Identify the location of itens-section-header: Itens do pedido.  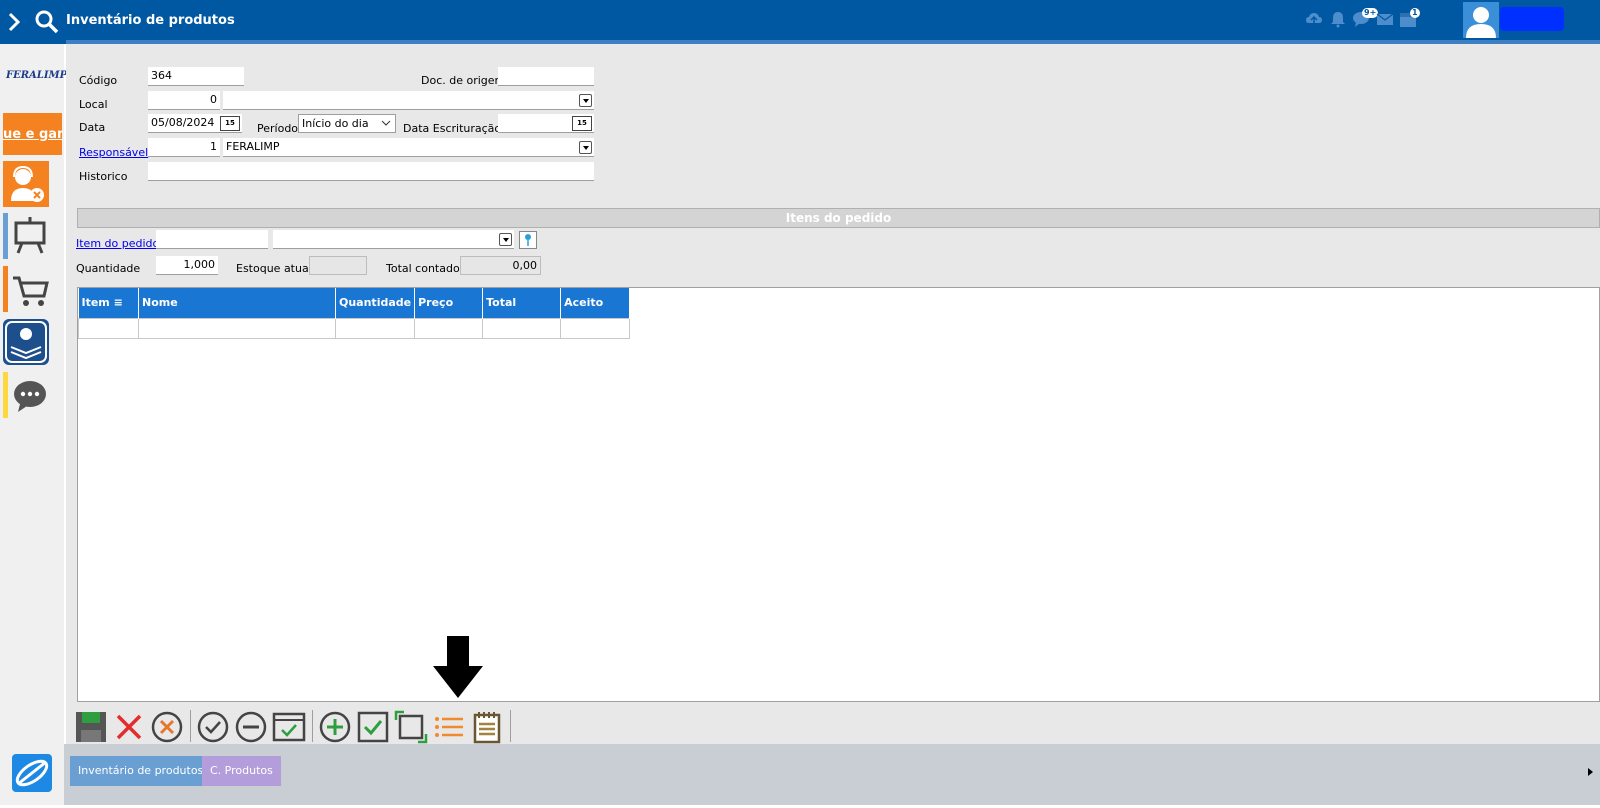
(838, 218).